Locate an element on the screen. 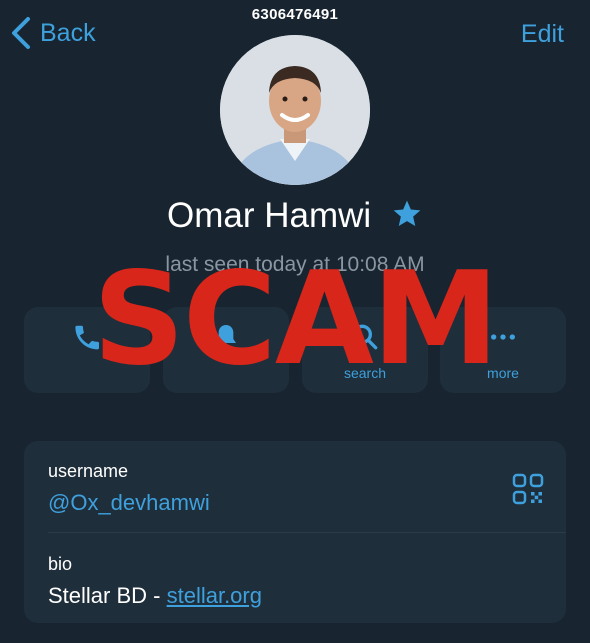 The image size is (590, 643). user-id-title: 6306476491 is located at coordinates (295, 14).